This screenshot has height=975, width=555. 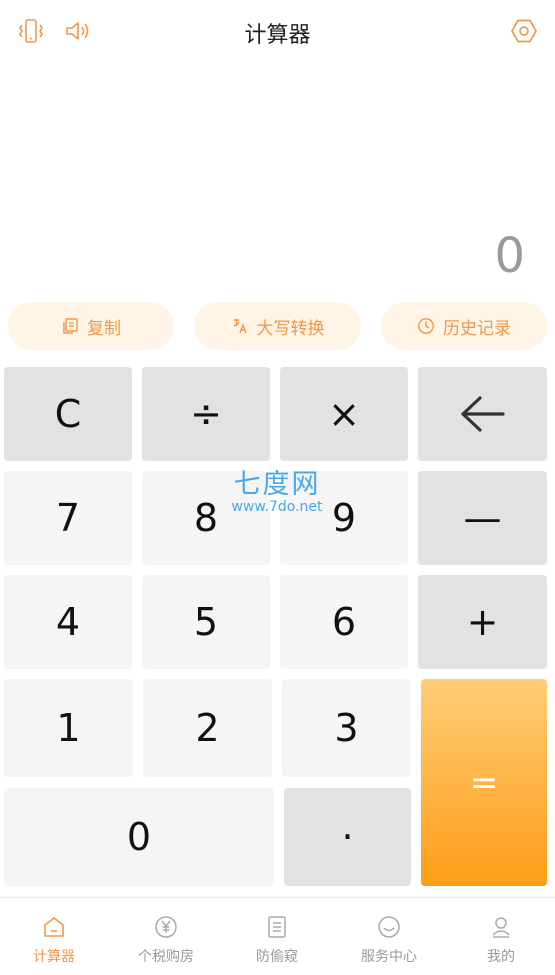 What do you see at coordinates (482, 622) in the screenshot?
I see `plus-key: +` at bounding box center [482, 622].